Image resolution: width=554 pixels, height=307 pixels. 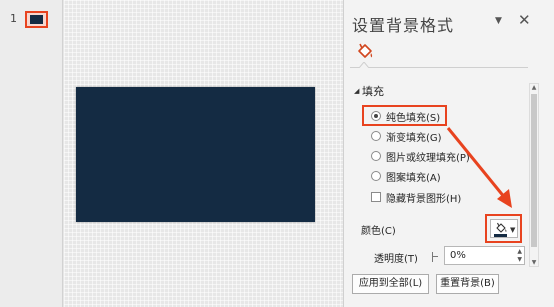 I want to click on section-collapse-icon: ◢, so click(x=356, y=91).